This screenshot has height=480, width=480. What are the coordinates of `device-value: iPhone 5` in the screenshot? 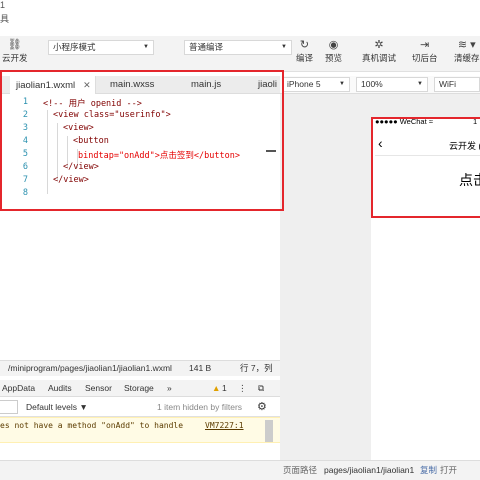 It's located at (304, 84).